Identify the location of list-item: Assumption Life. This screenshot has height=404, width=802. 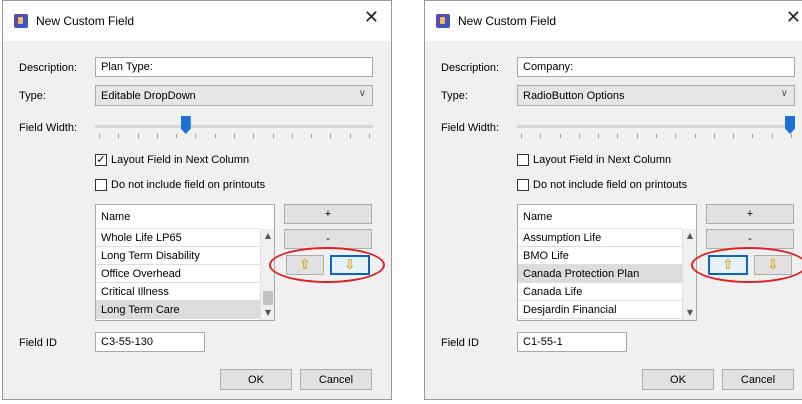
(600, 238).